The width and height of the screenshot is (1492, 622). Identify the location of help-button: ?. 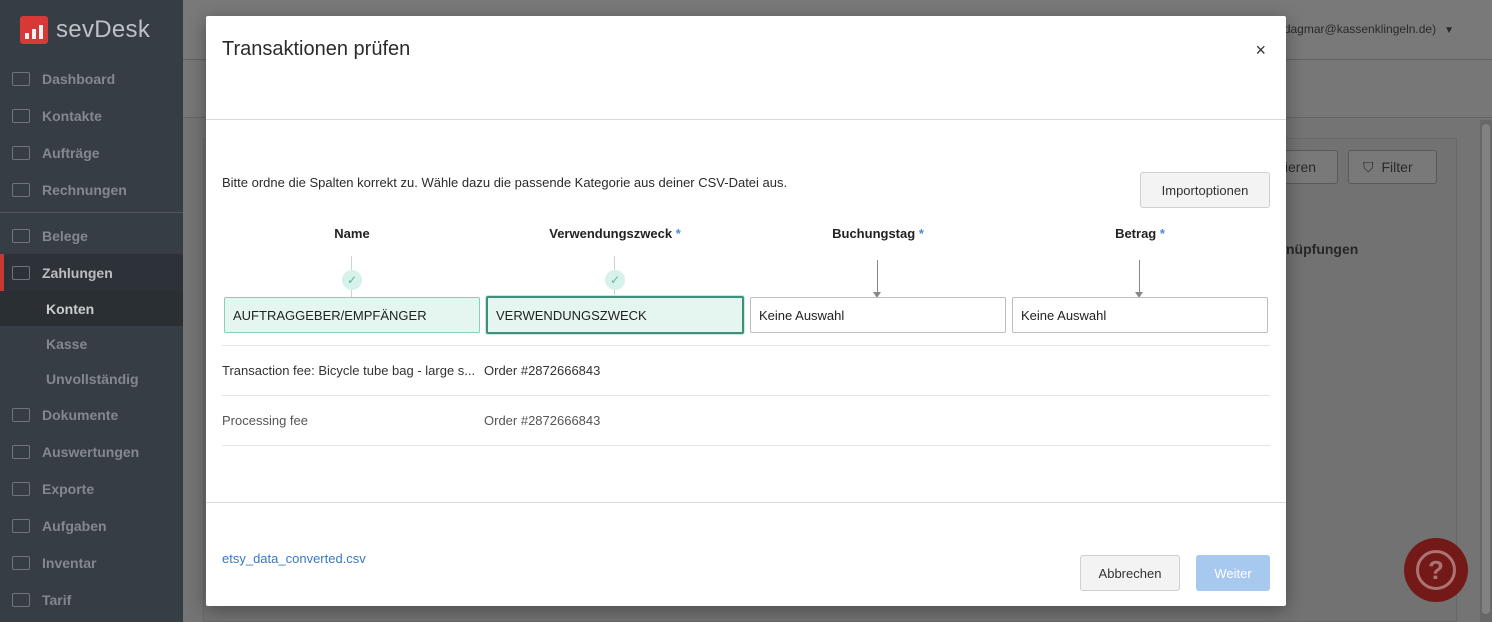
(1436, 570).